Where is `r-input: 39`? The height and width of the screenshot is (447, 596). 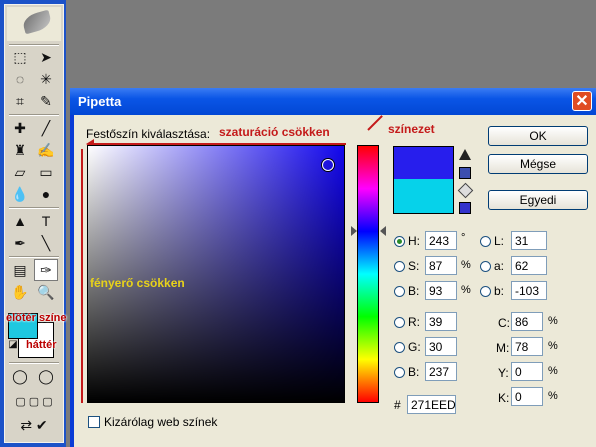
r-input: 39 is located at coordinates (441, 321).